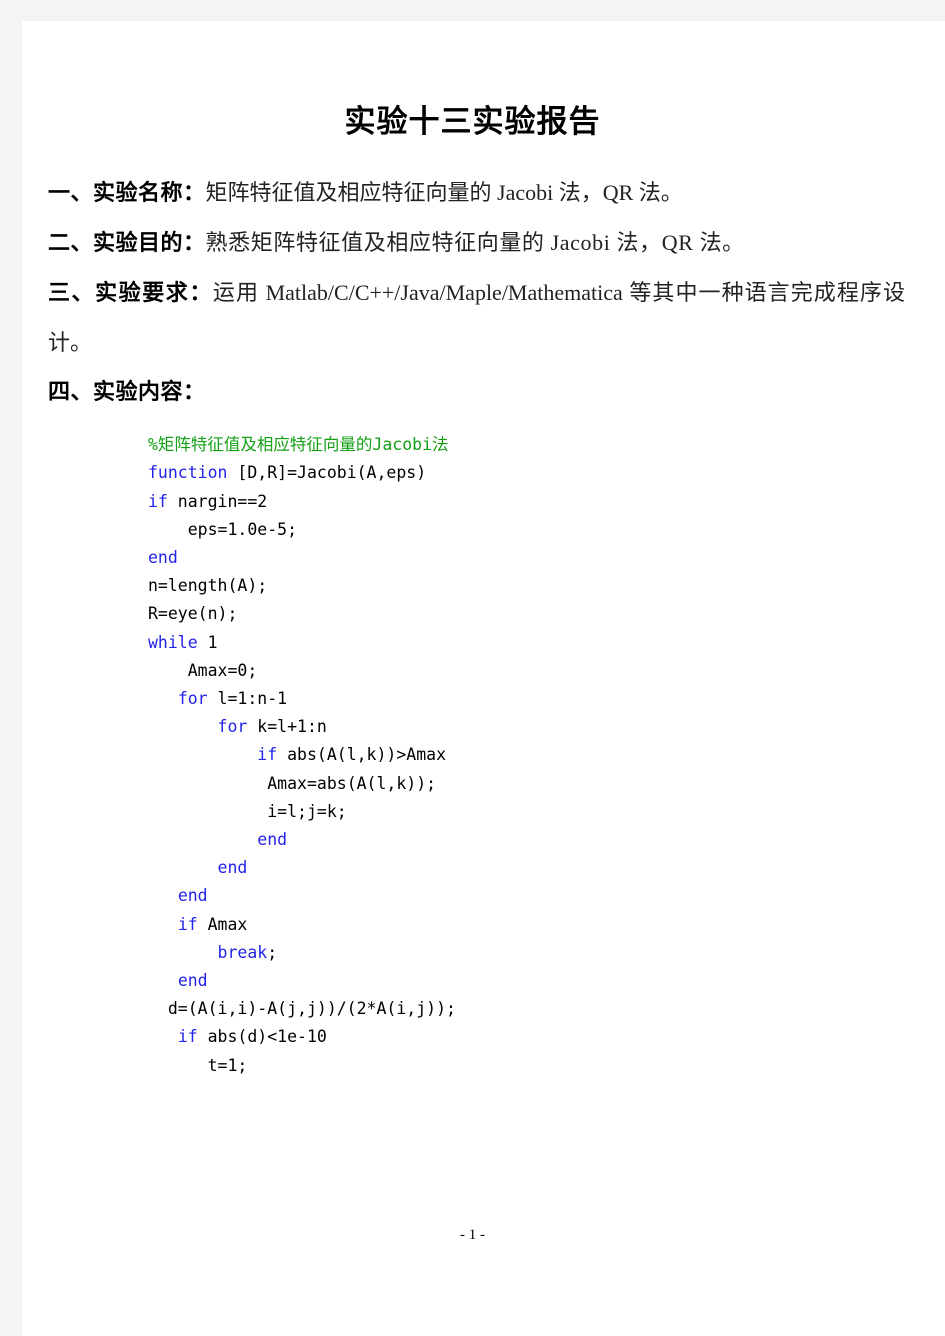 The image size is (945, 1336). What do you see at coordinates (546, 502) in the screenshot?
I see `code-line: if nargin==2` at bounding box center [546, 502].